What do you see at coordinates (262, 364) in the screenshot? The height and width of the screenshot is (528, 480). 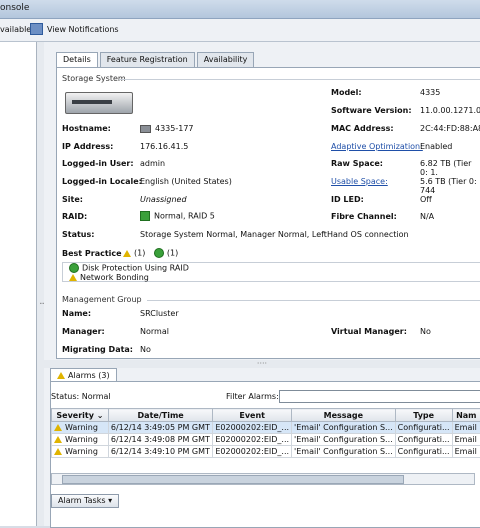 I see `horizontal-splitter: ····` at bounding box center [262, 364].